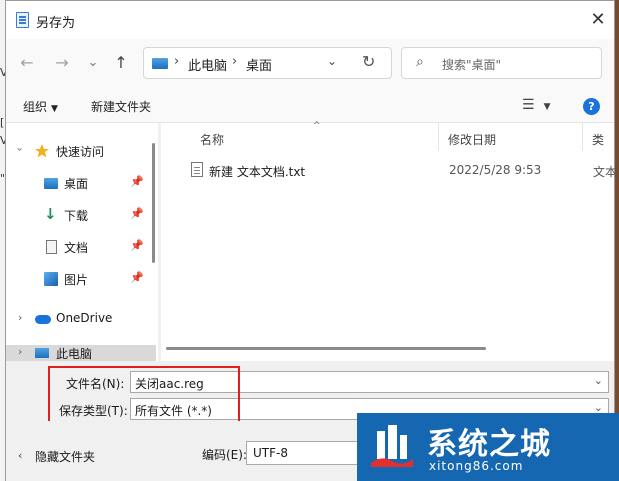 This screenshot has width=619, height=481. What do you see at coordinates (51, 183) in the screenshot?
I see `desktop-icon` at bounding box center [51, 183].